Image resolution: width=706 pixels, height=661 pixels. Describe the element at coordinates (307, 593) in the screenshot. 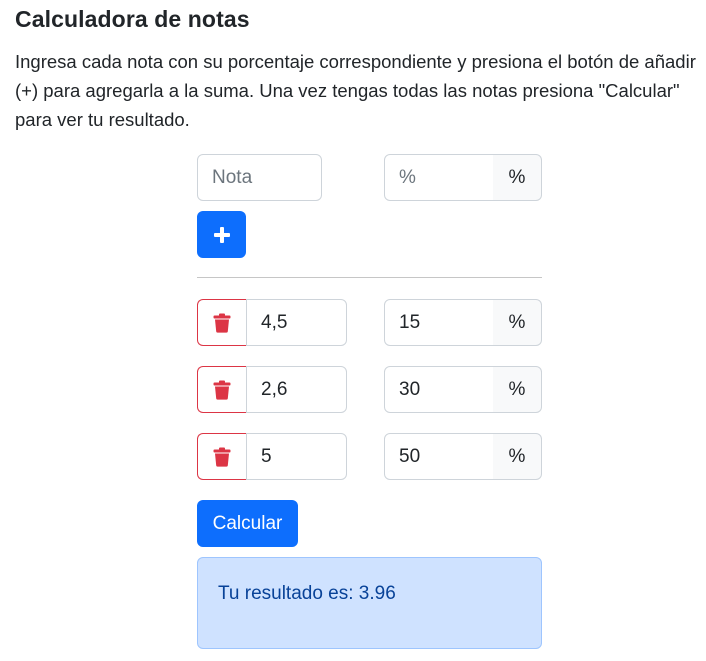

I see `result-text: Tu resultado es: 3.96` at that location.